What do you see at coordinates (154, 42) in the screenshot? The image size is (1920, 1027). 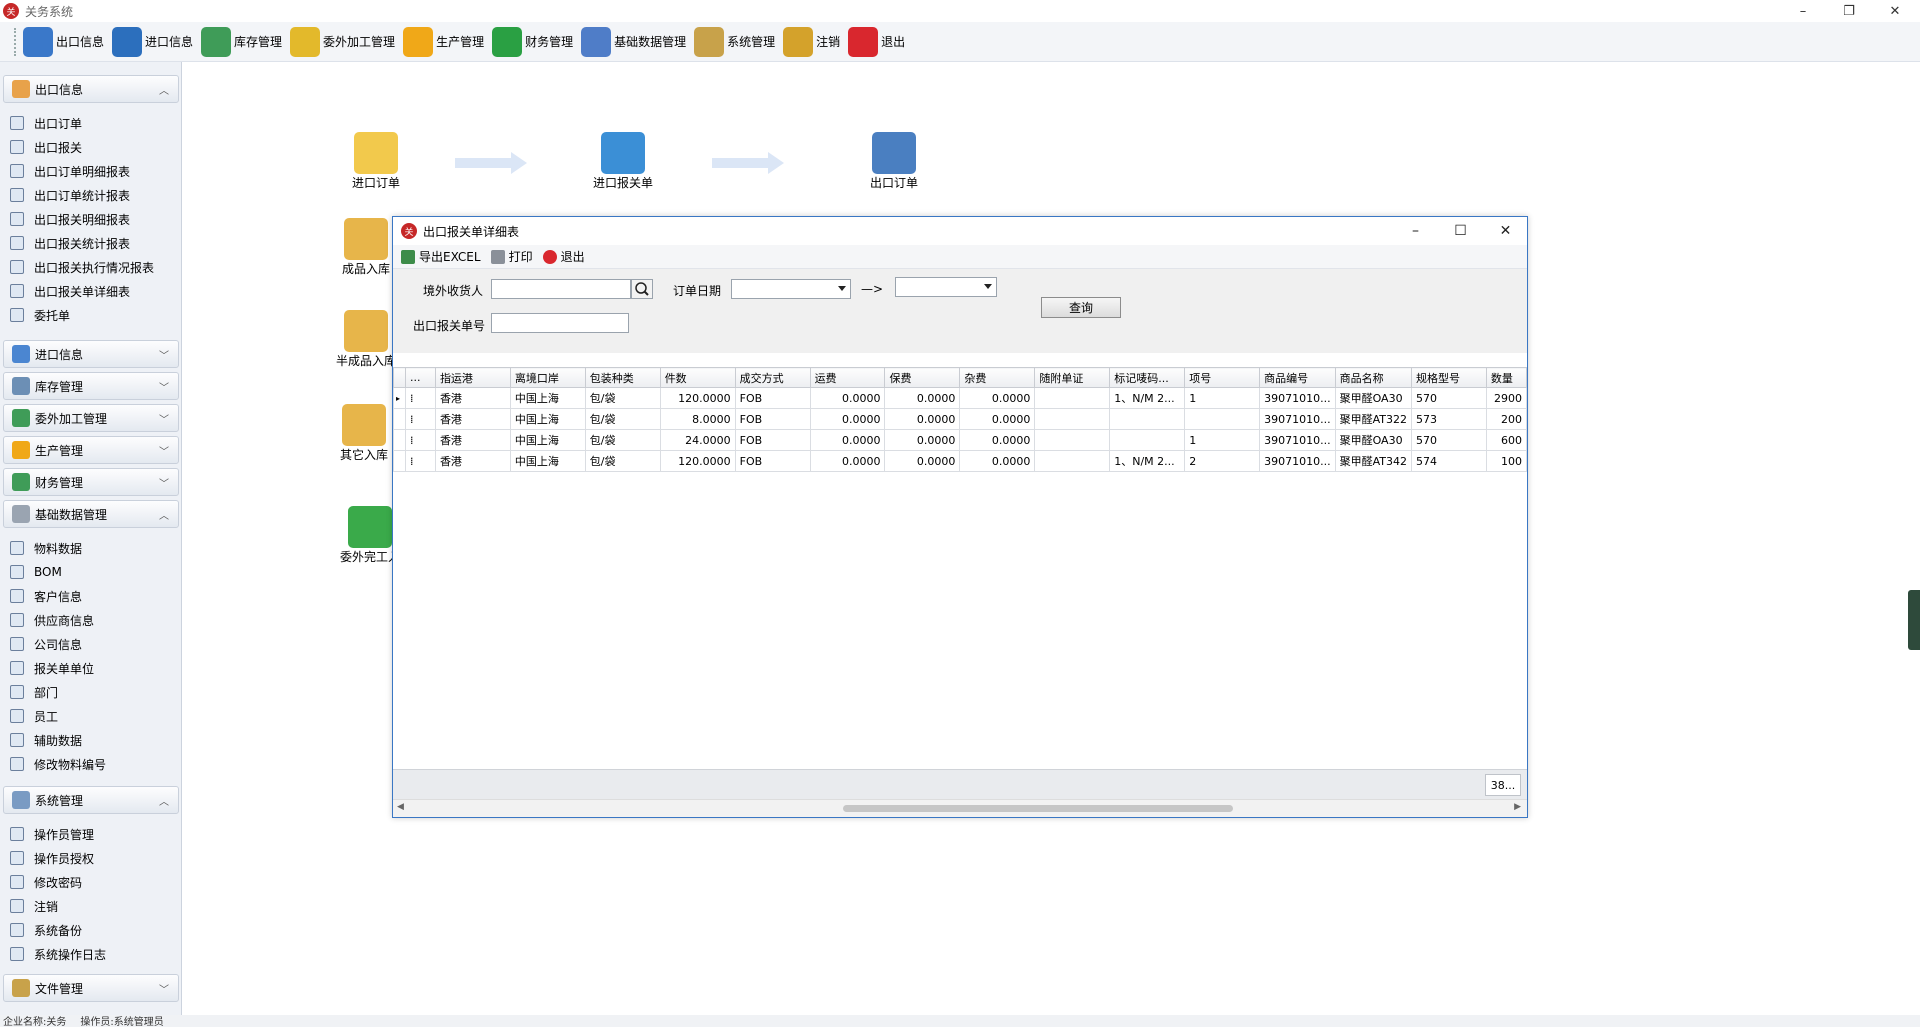 I see `menu-basket-item: 进口信息` at bounding box center [154, 42].